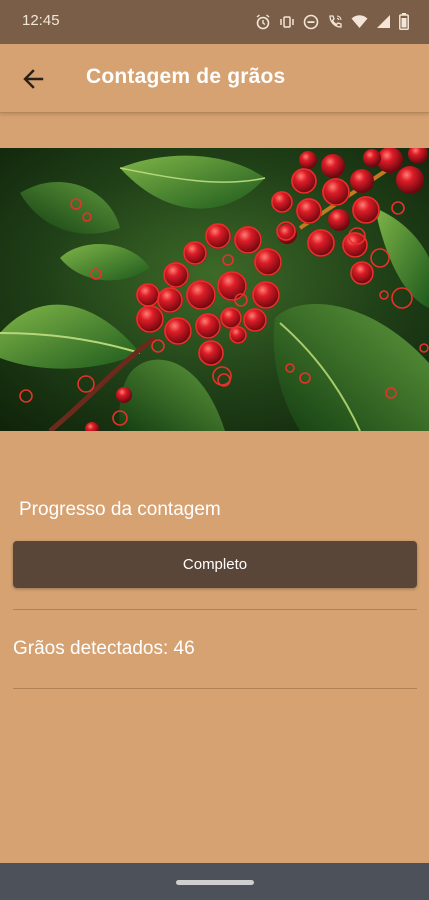 This screenshot has height=900, width=429. Describe the element at coordinates (104, 648) in the screenshot. I see `grains-detected-label: Grãos detectados: 46` at that location.